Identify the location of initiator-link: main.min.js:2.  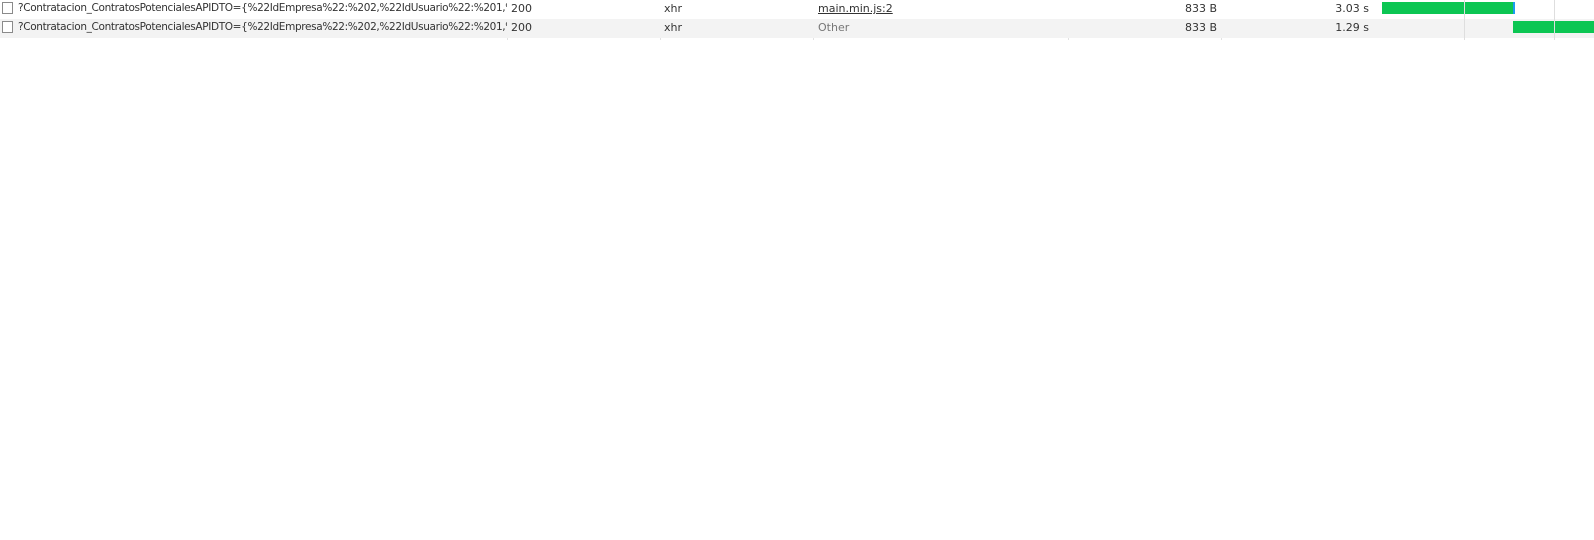
(855, 8).